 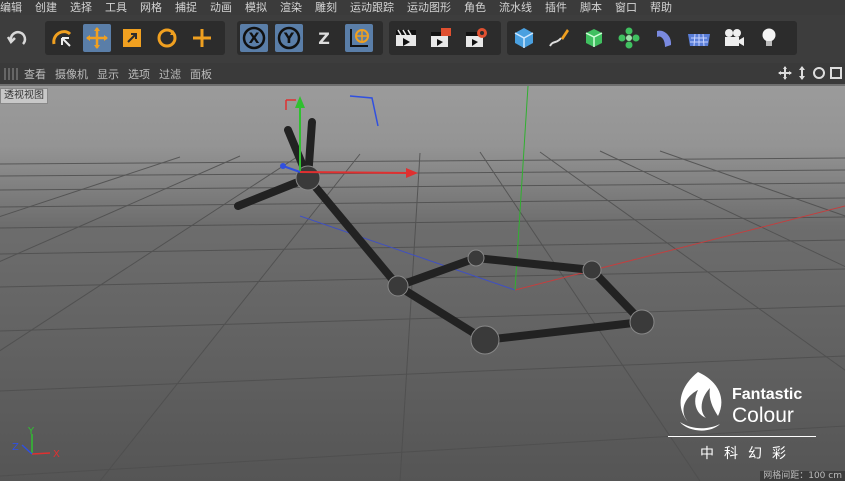 What do you see at coordinates (802, 476) in the screenshot?
I see `grid-spacing-info: 网格间距：100 cm` at bounding box center [802, 476].